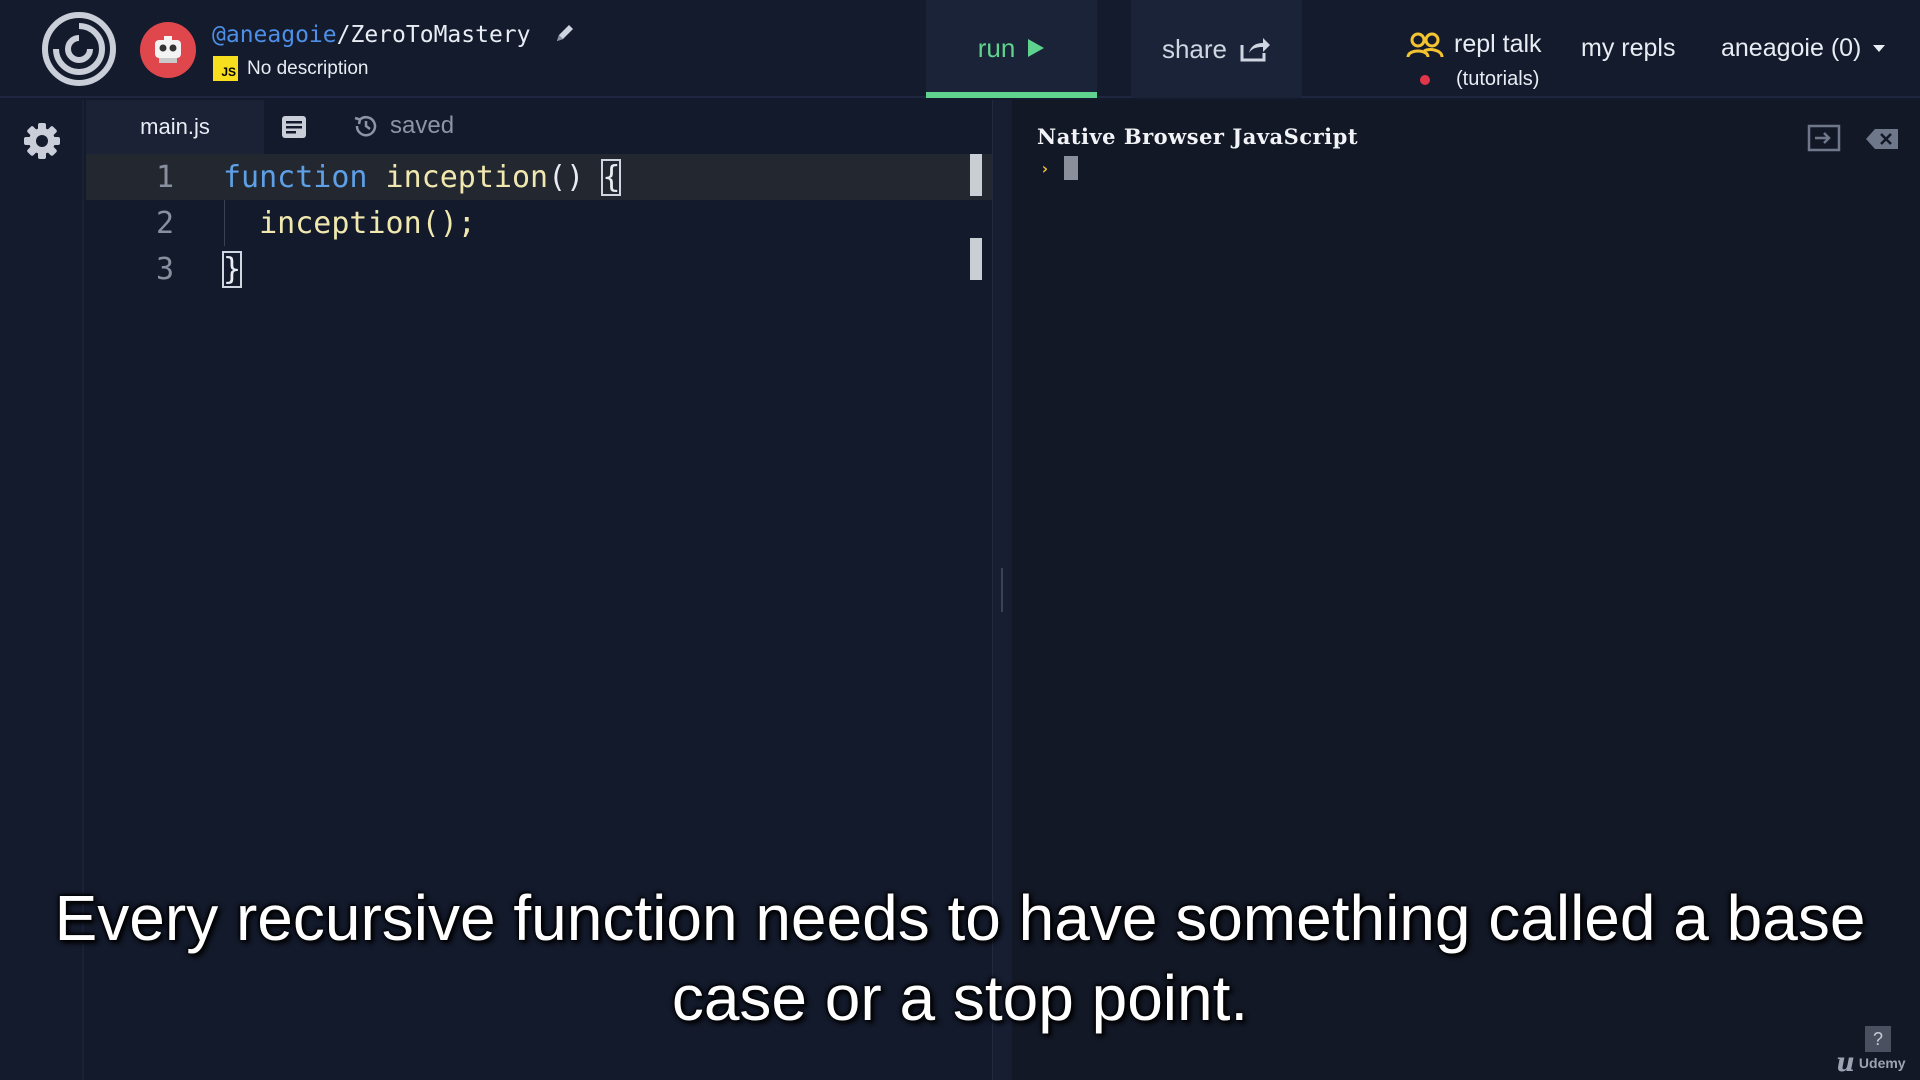  I want to click on code-text: }, so click(232, 269).